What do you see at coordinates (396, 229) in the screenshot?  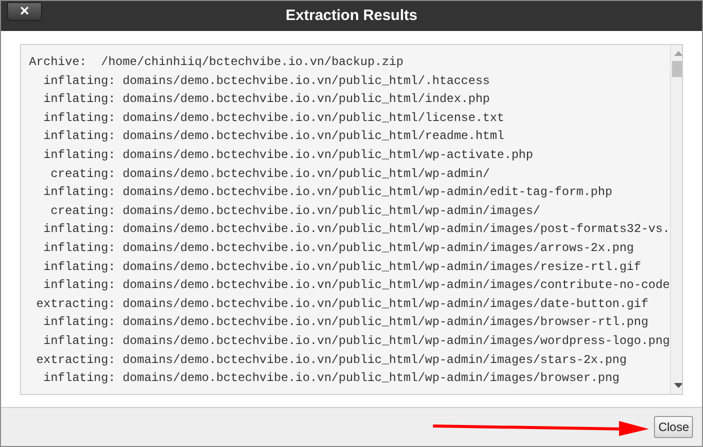 I see `log-path: domains/demo.bctechvibe.io.vn/public_html/wp-admin/images/post-formats32-vs.` at bounding box center [396, 229].